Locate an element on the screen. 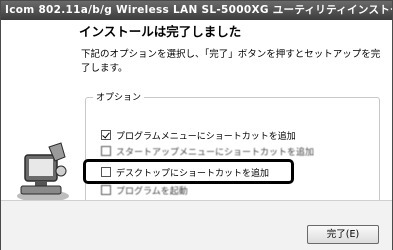 The width and height of the screenshot is (393, 250). finish-button: 完了(E) is located at coordinates (343, 234).